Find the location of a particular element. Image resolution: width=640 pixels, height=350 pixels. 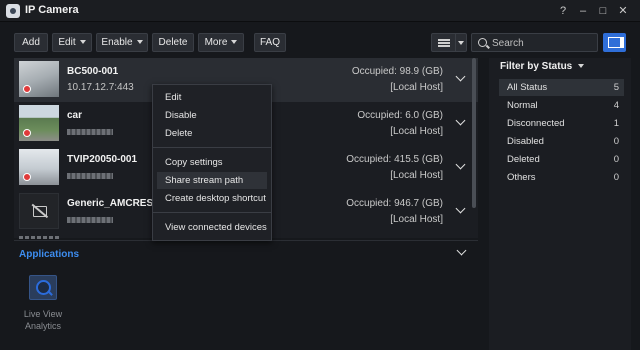

status-label: Others is located at coordinates (521, 177).